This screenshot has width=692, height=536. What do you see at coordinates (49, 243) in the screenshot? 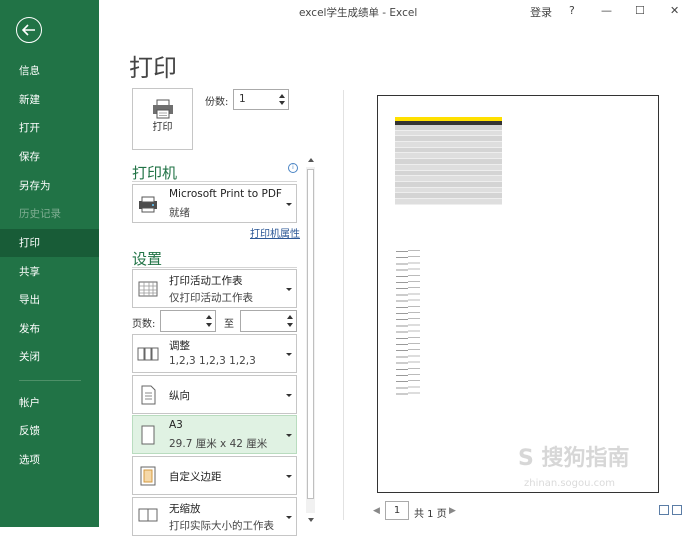
I see `sidebar-item-print: 打印` at bounding box center [49, 243].